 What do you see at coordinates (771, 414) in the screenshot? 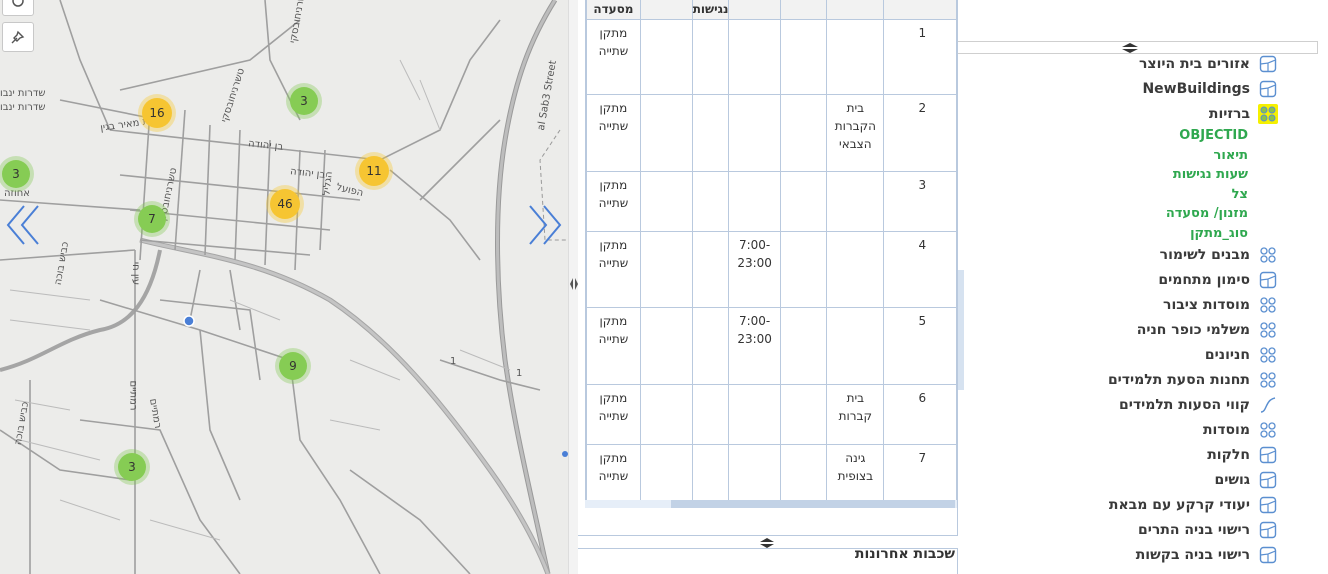
I see `table-row: 6 בית קברות מתקן שתייה` at bounding box center [771, 414].